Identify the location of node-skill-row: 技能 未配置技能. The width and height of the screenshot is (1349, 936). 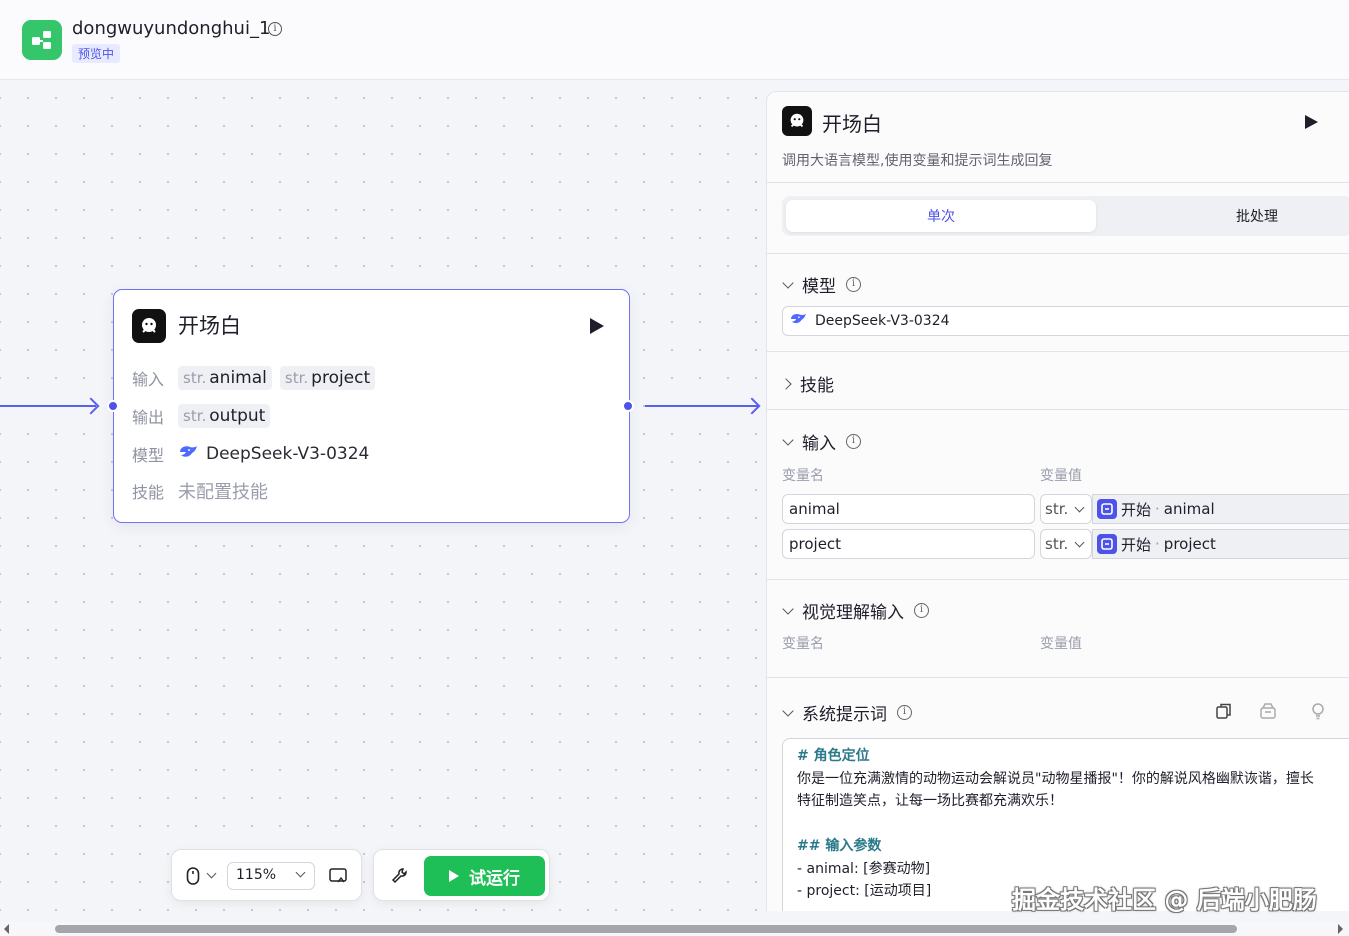
(200, 491).